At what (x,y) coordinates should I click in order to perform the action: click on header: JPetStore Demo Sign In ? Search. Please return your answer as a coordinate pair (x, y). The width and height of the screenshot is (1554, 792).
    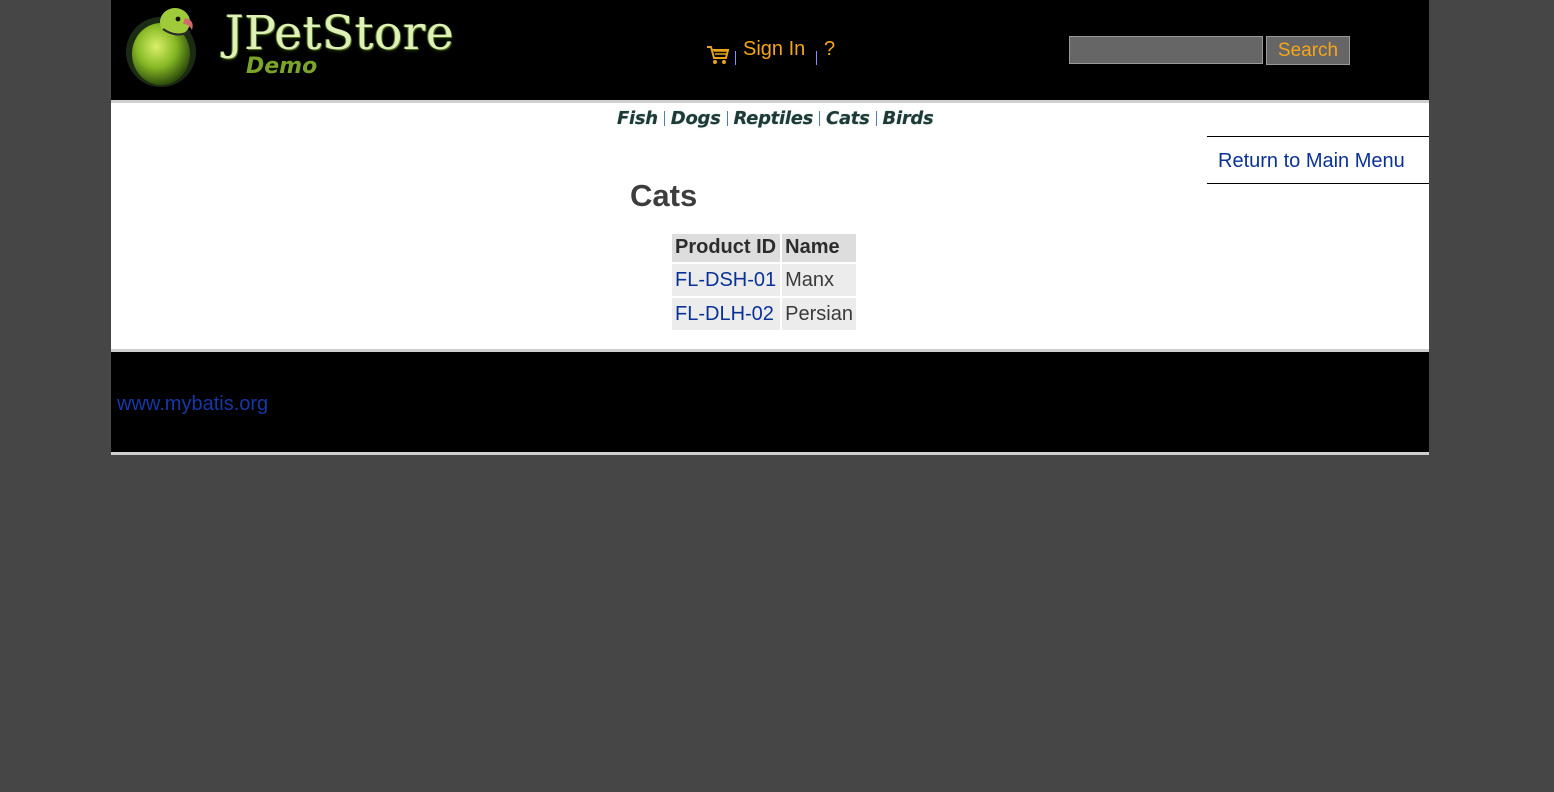
    Looking at the image, I should click on (770, 50).